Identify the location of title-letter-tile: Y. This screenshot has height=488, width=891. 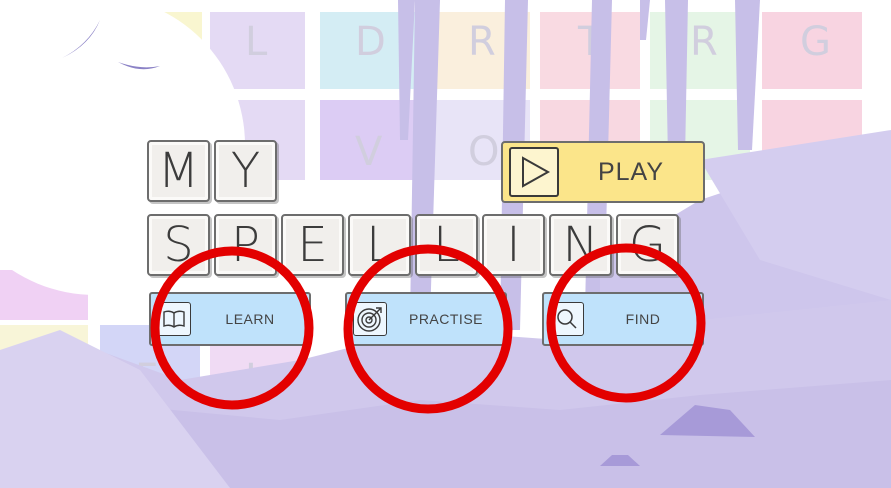
(245, 171).